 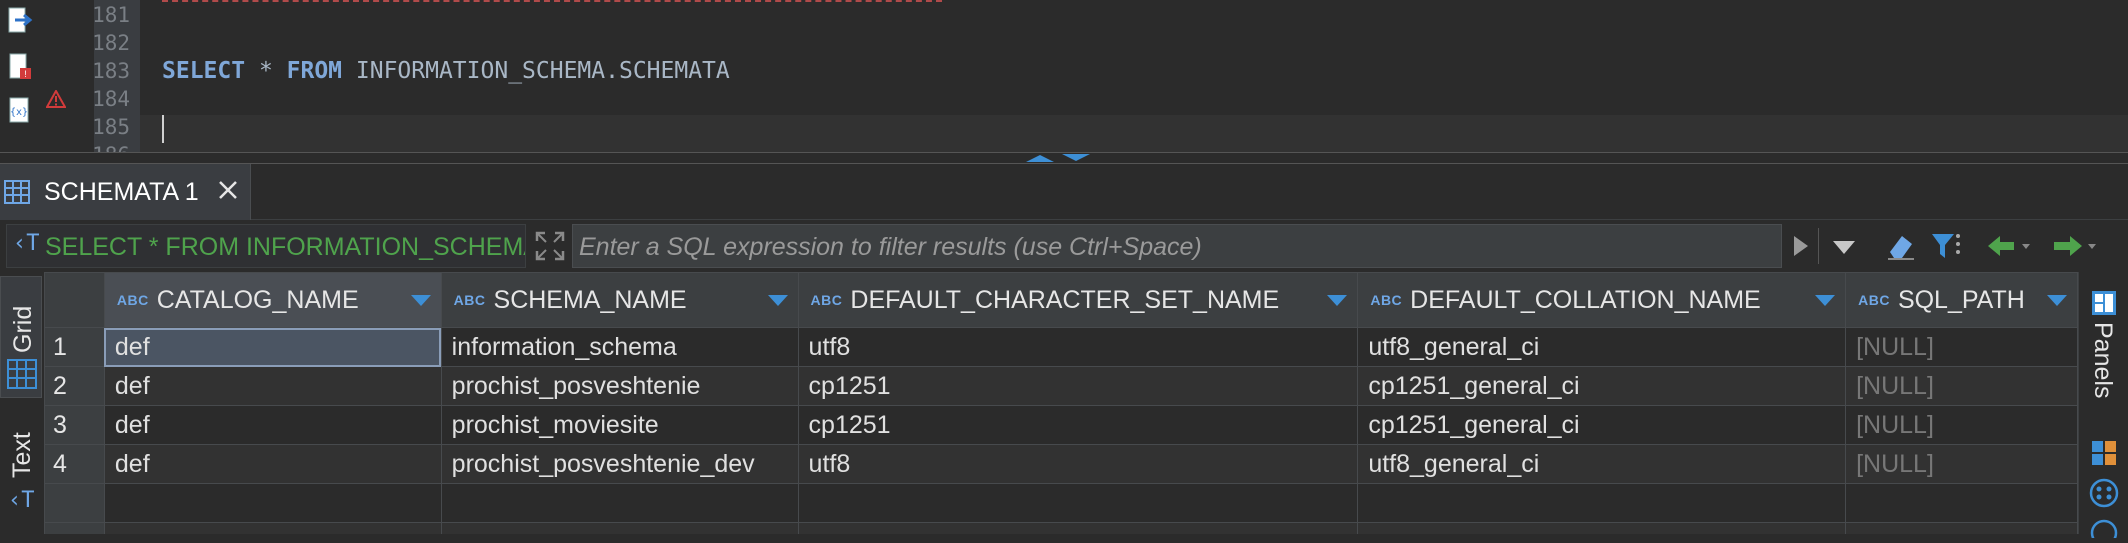 I want to click on line-number: 182, so click(x=111, y=43).